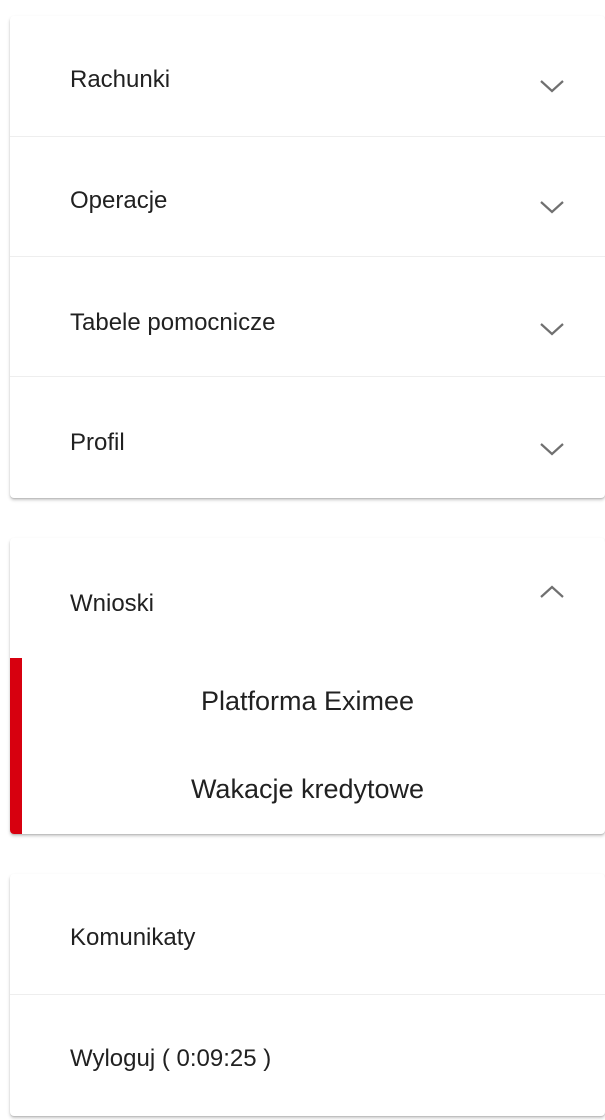  I want to click on active-accent-bar, so click(16, 746).